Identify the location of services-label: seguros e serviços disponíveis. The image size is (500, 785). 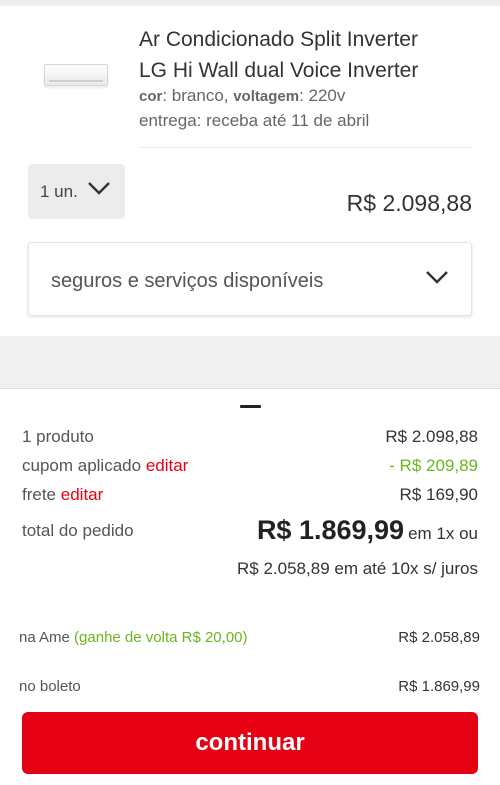
(187, 281).